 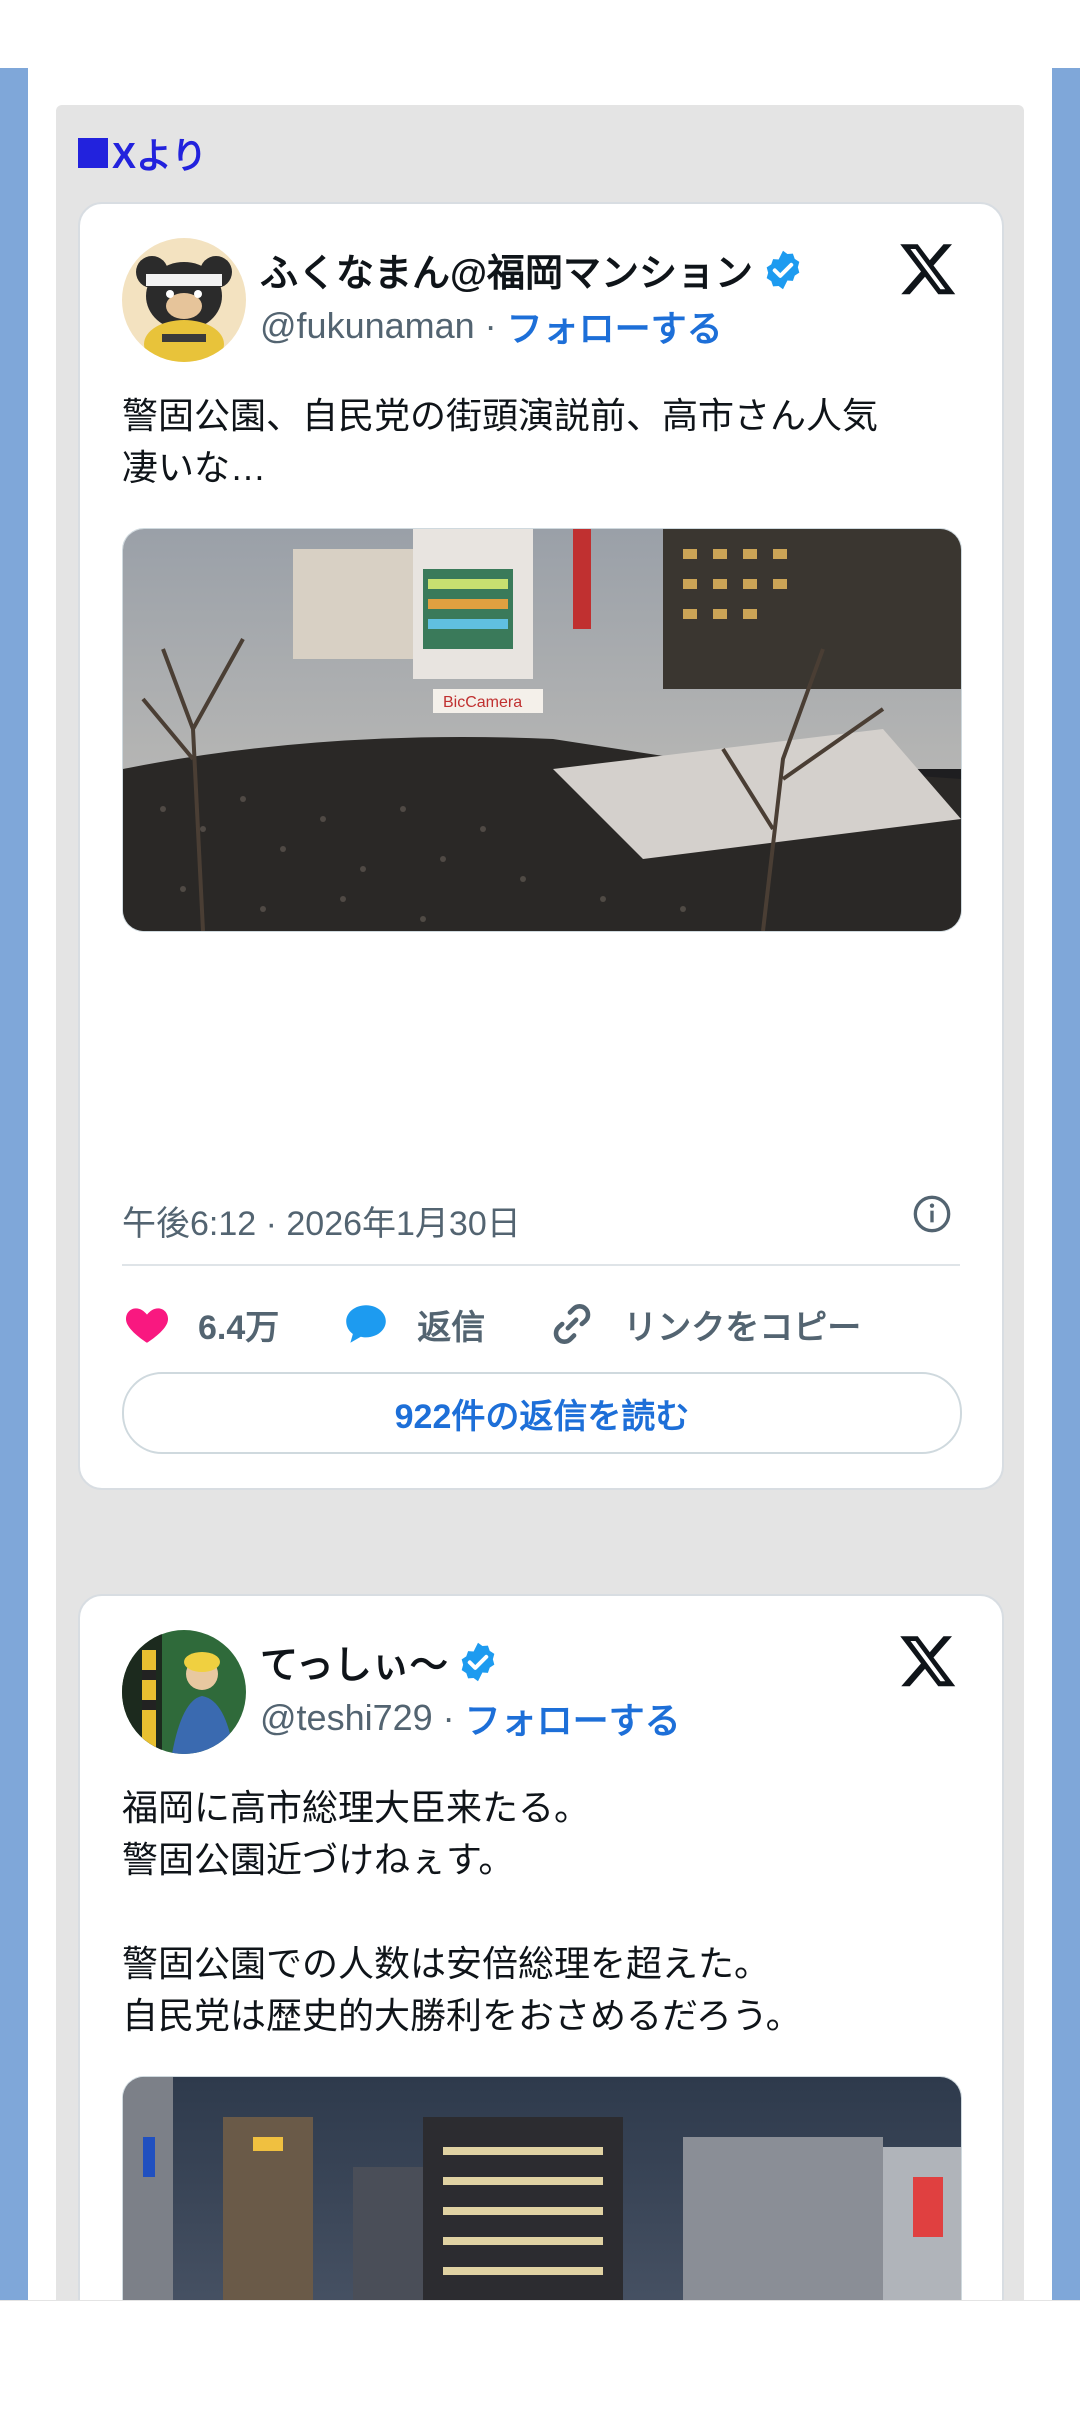 What do you see at coordinates (482, 702) in the screenshot?
I see `photo-sign-text: BicCamera` at bounding box center [482, 702].